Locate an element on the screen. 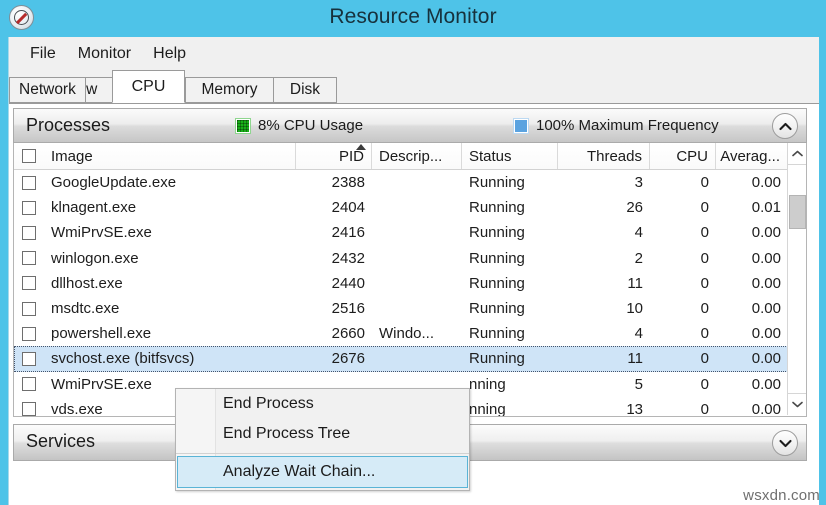 Image resolution: width=826 pixels, height=505 pixels. menu-item-file: File is located at coordinates (43, 54).